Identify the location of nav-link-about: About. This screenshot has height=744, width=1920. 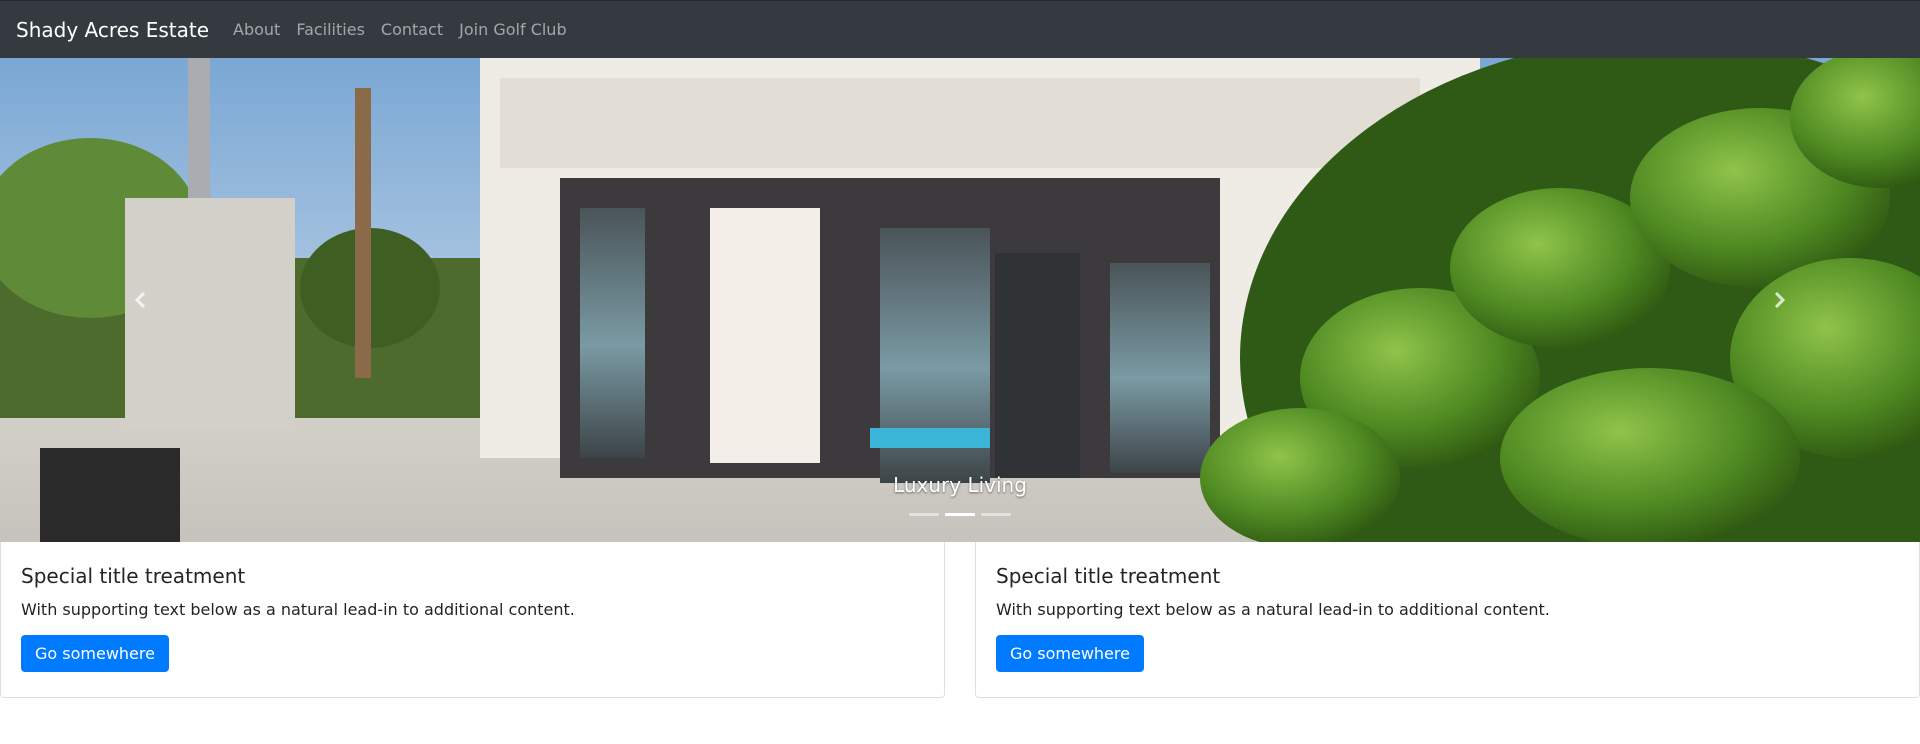
(256, 29).